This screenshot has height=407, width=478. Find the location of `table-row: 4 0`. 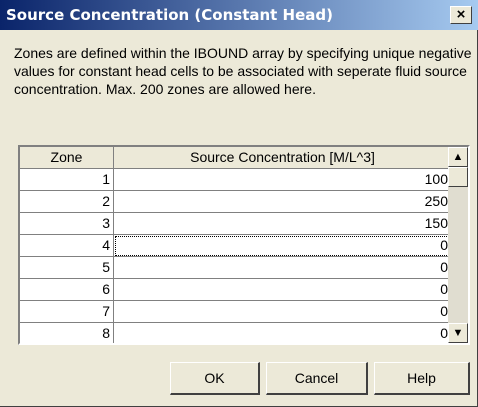

table-row: 4 0 is located at coordinates (236, 246).